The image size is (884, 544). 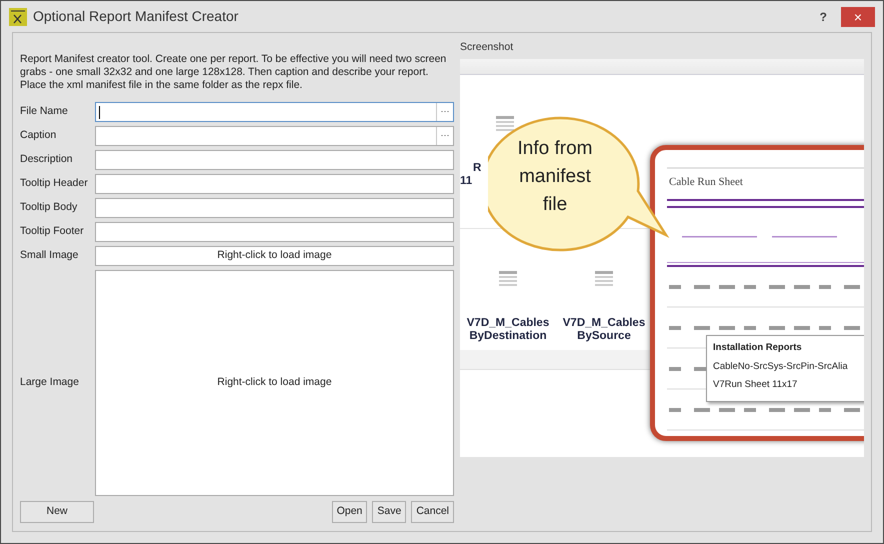 I want to click on dialog-button: Cancel, so click(x=432, y=512).